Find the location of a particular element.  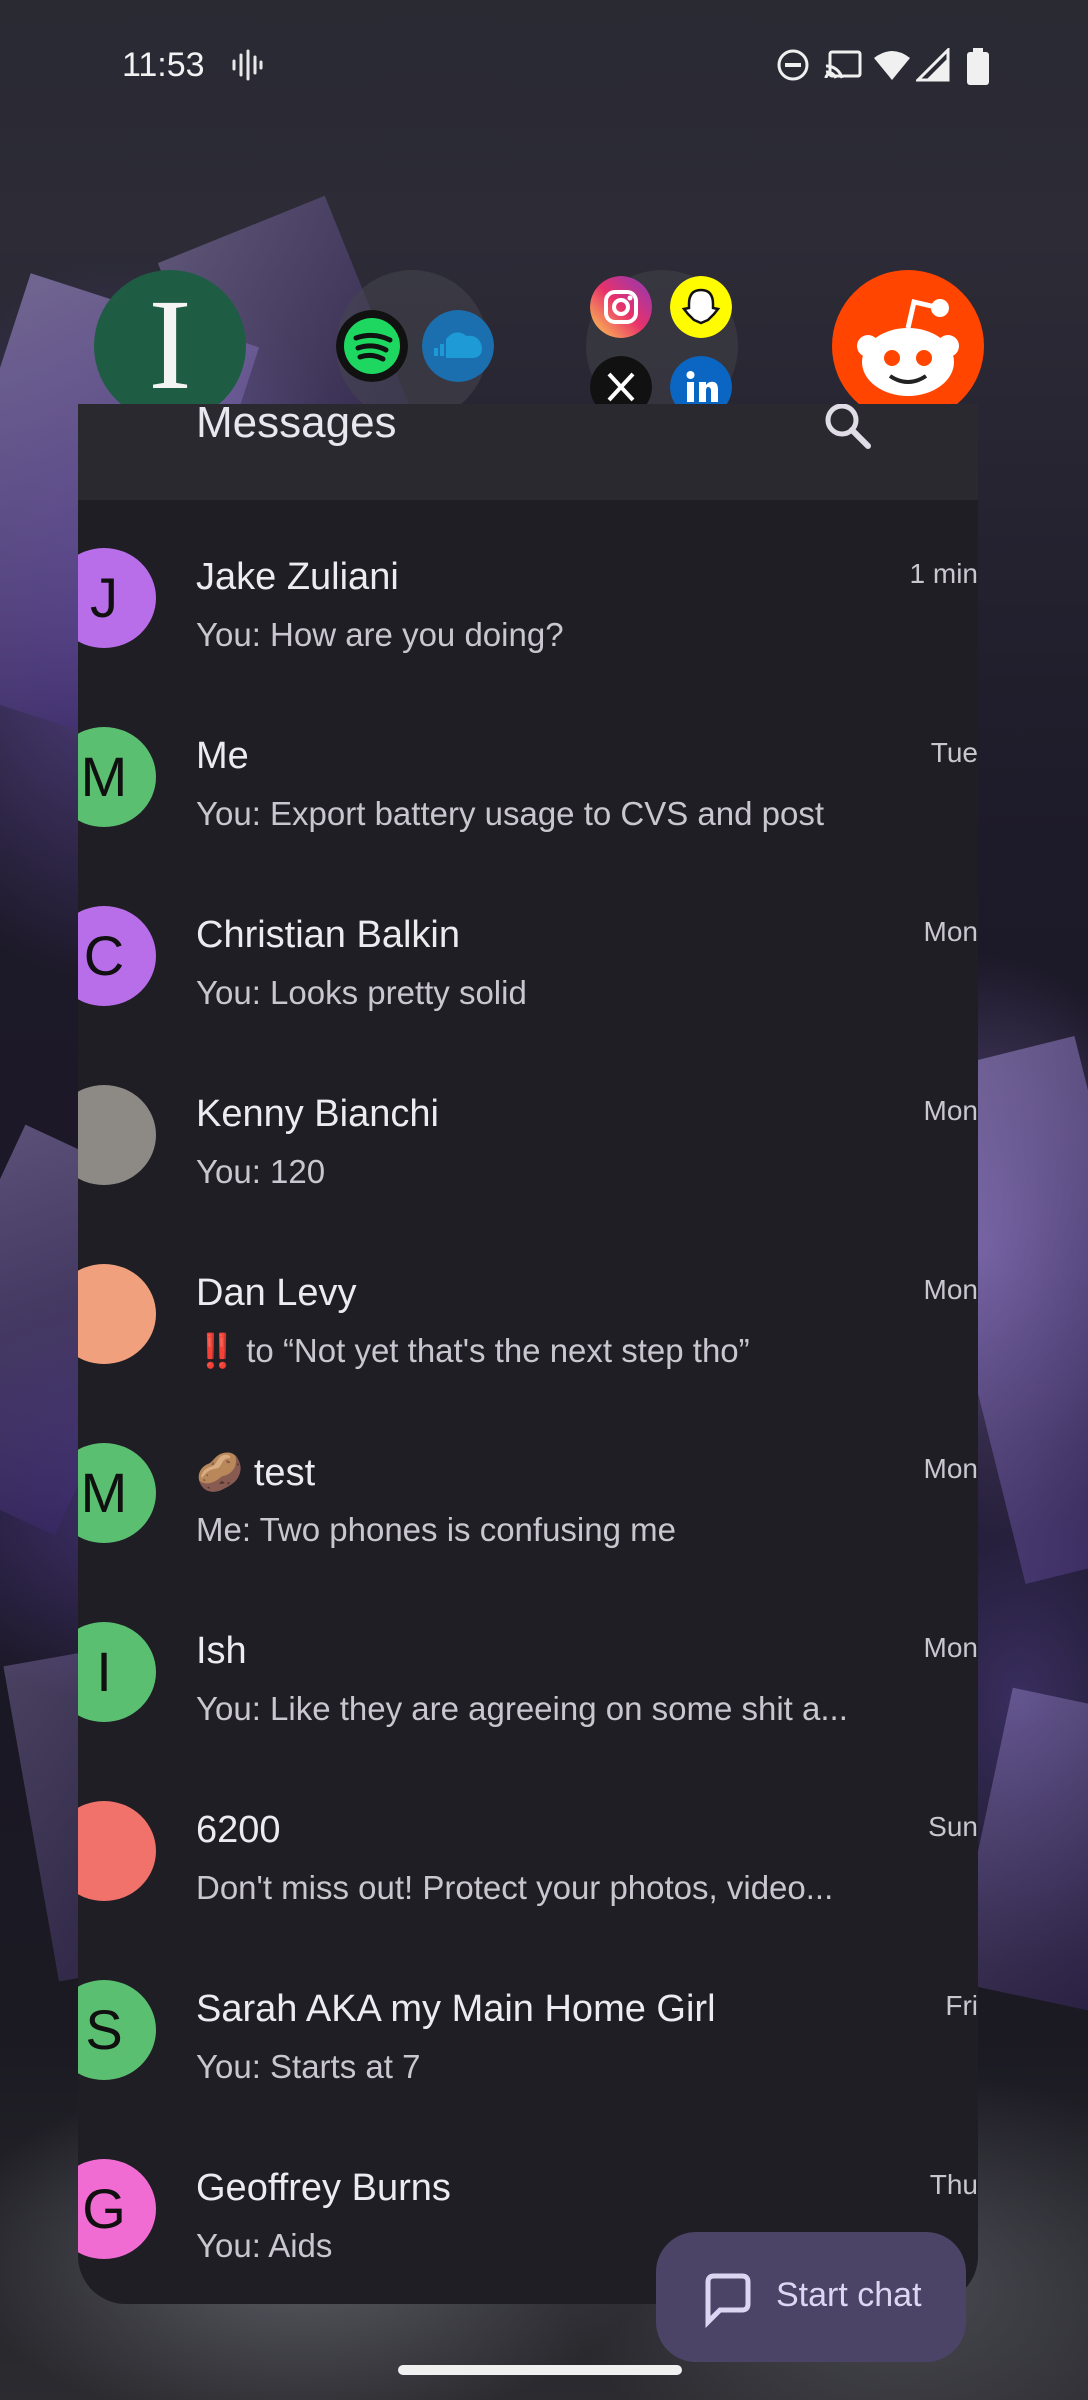

soundcloud-icon is located at coordinates (458, 346).